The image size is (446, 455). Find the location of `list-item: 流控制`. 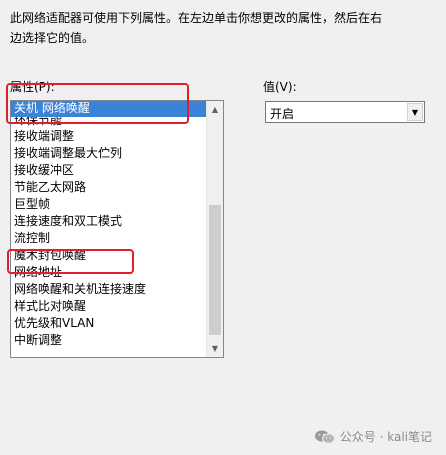

list-item: 流控制 is located at coordinates (109, 238).